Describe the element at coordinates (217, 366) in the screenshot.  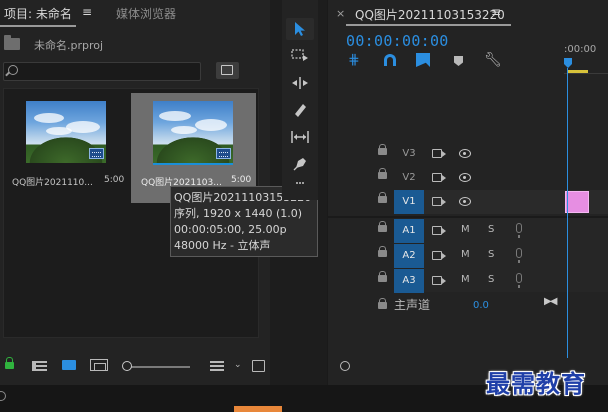
I see `sort-icon` at that location.